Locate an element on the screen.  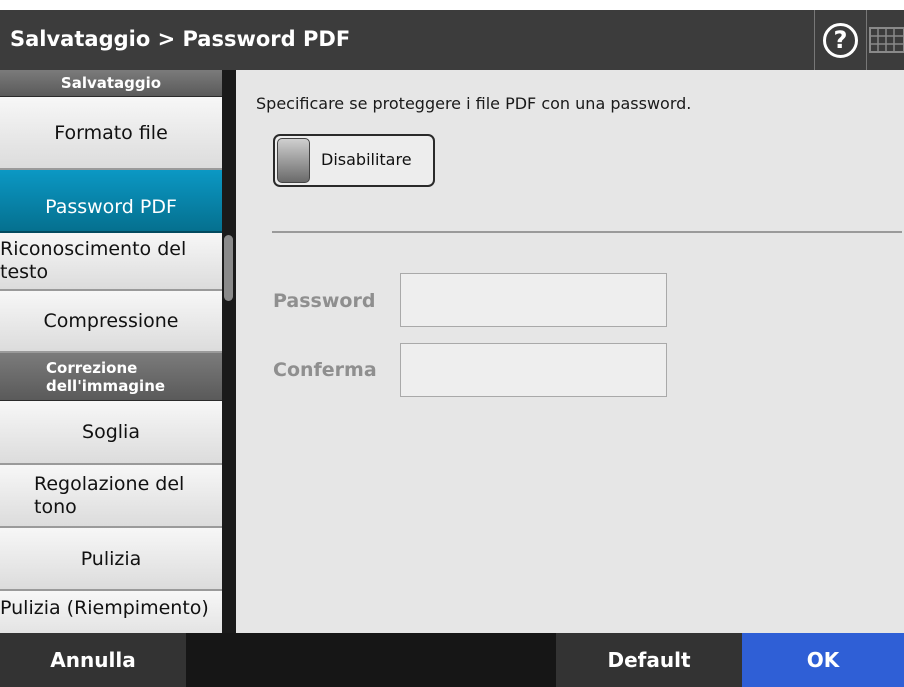
sidebar-item-pulizia: Pulizia is located at coordinates (111, 559).